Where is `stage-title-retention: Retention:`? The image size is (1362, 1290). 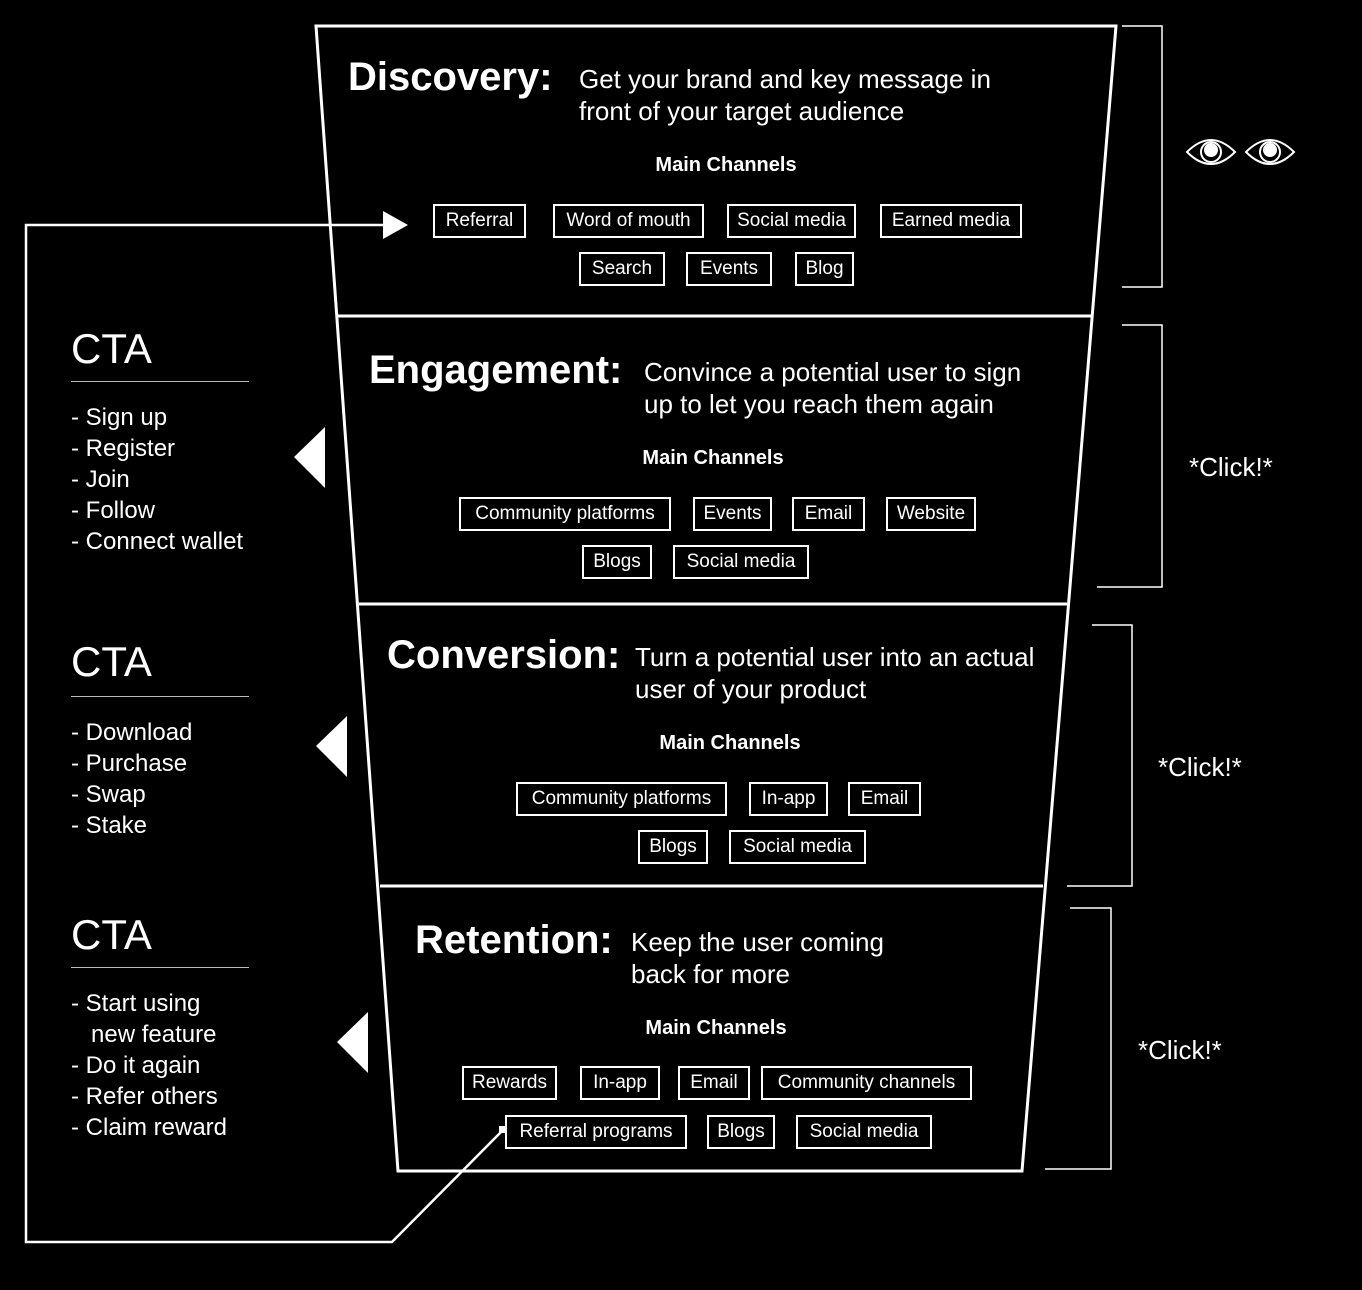 stage-title-retention: Retention: is located at coordinates (514, 940).